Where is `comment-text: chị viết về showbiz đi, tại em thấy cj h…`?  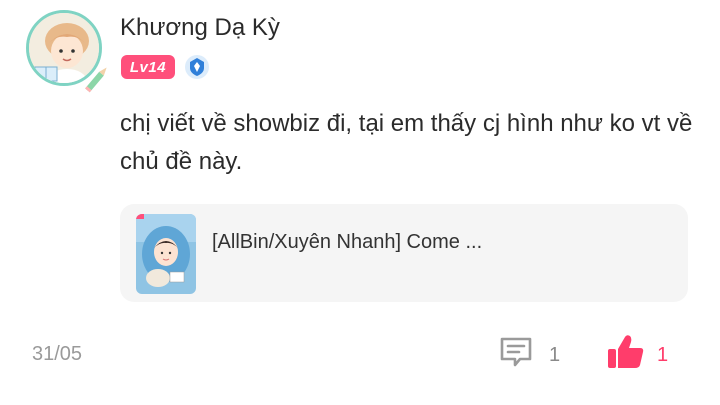
comment-text: chị viết về showbiz đi, tại em thấy cj h… is located at coordinates (406, 142).